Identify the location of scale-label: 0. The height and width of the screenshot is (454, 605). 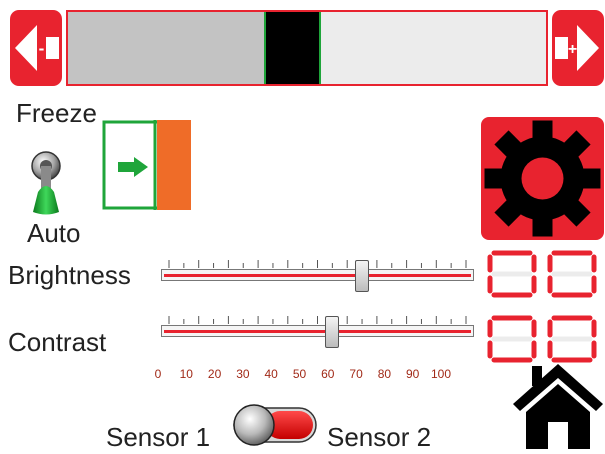
(158, 374).